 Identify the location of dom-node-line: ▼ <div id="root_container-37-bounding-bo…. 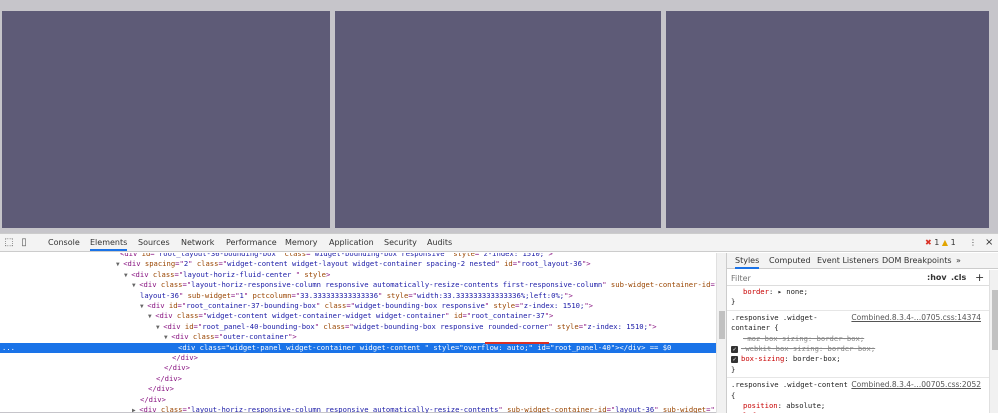
(358, 306).